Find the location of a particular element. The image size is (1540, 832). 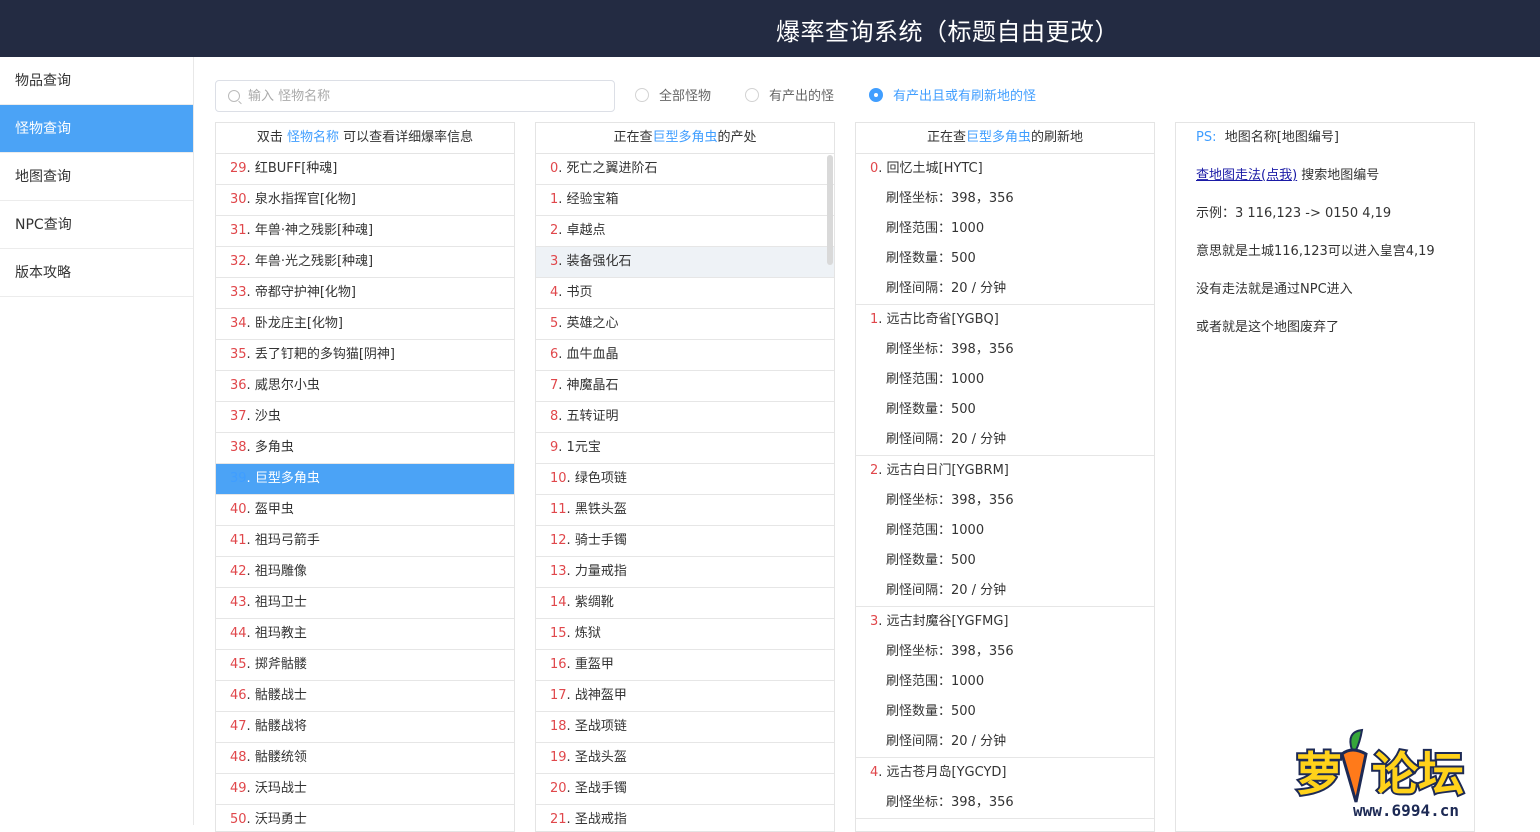

row-label: 装备强化石 is located at coordinates (599, 261).